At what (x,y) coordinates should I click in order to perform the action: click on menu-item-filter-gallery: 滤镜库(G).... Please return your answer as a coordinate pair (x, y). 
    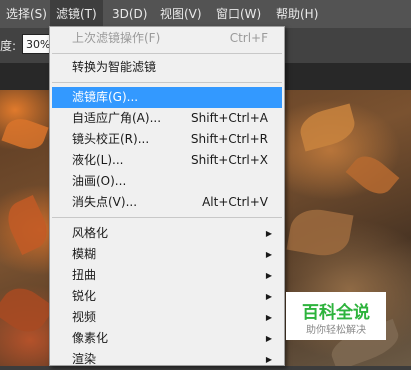
    Looking at the image, I should click on (167, 97).